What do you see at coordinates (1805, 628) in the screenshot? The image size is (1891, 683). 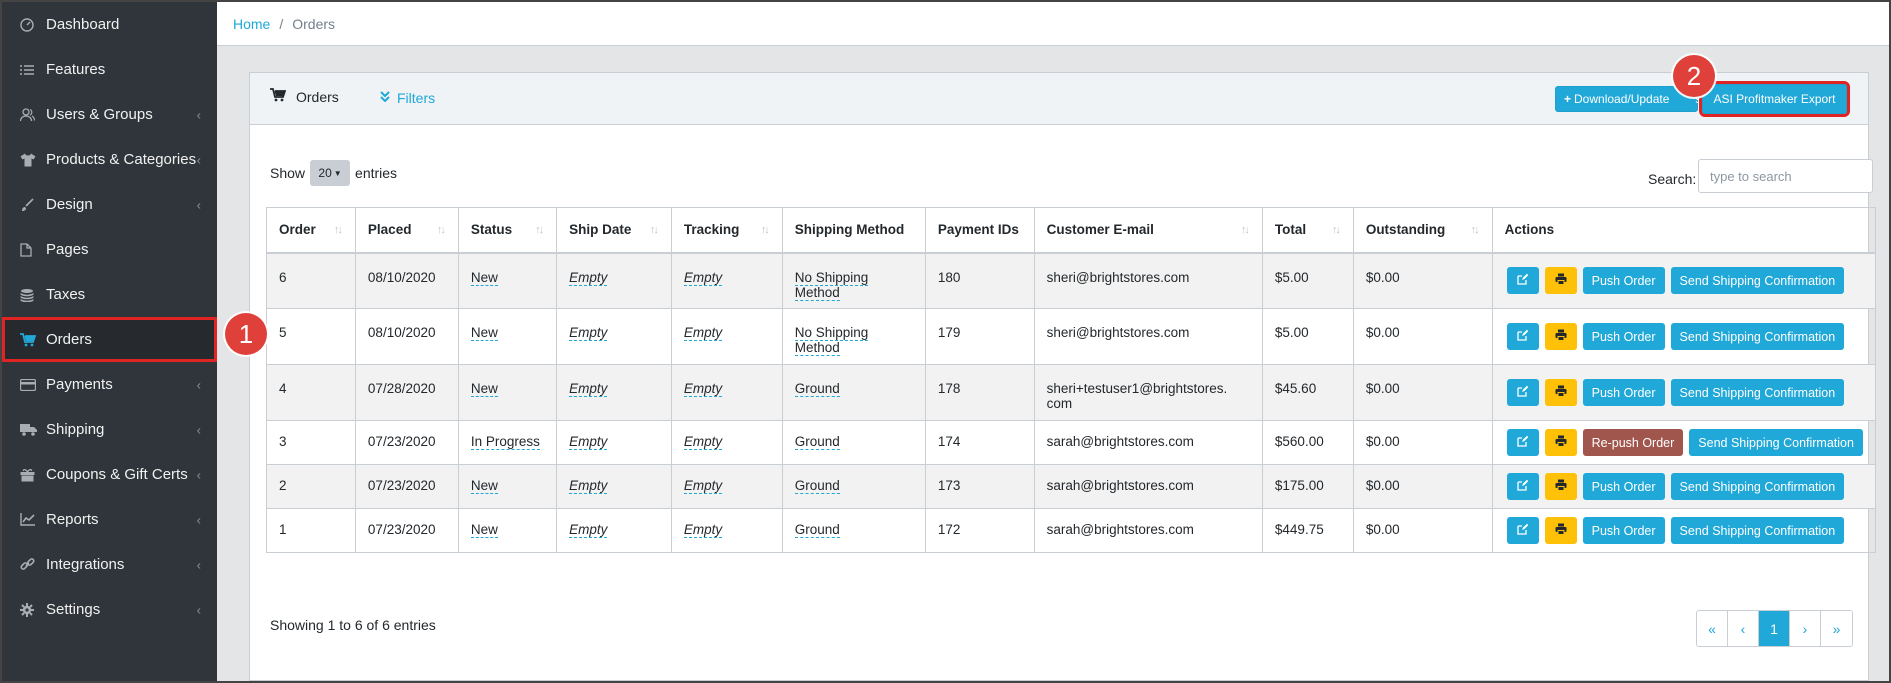 I see `pagination-next: ›` at bounding box center [1805, 628].